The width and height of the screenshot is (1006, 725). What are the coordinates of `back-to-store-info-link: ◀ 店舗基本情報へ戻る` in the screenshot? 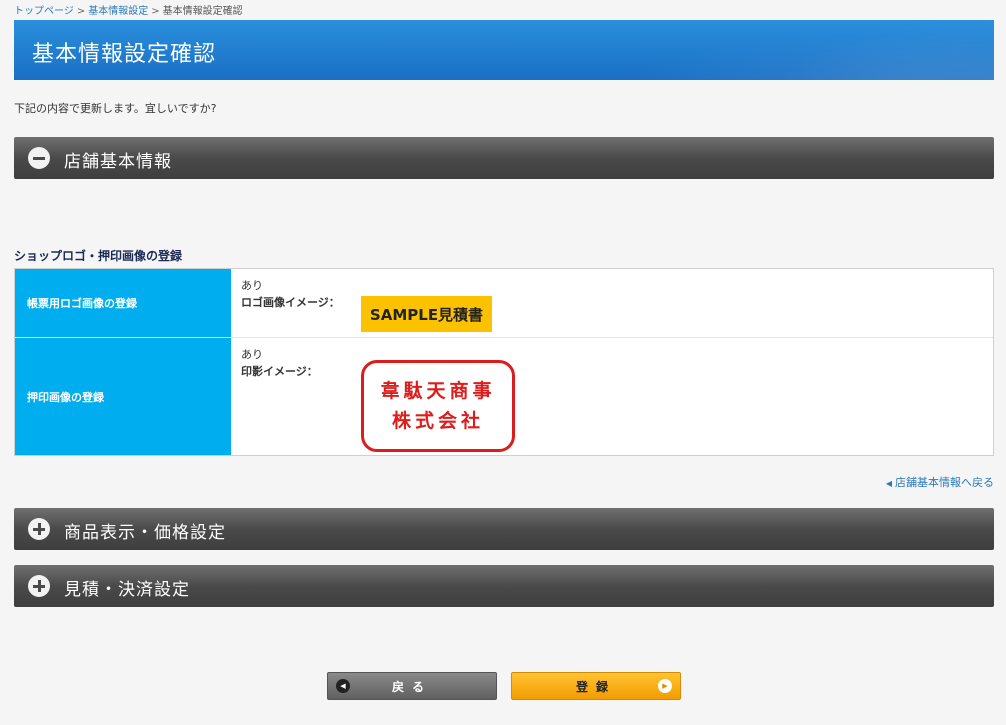 It's located at (940, 482).